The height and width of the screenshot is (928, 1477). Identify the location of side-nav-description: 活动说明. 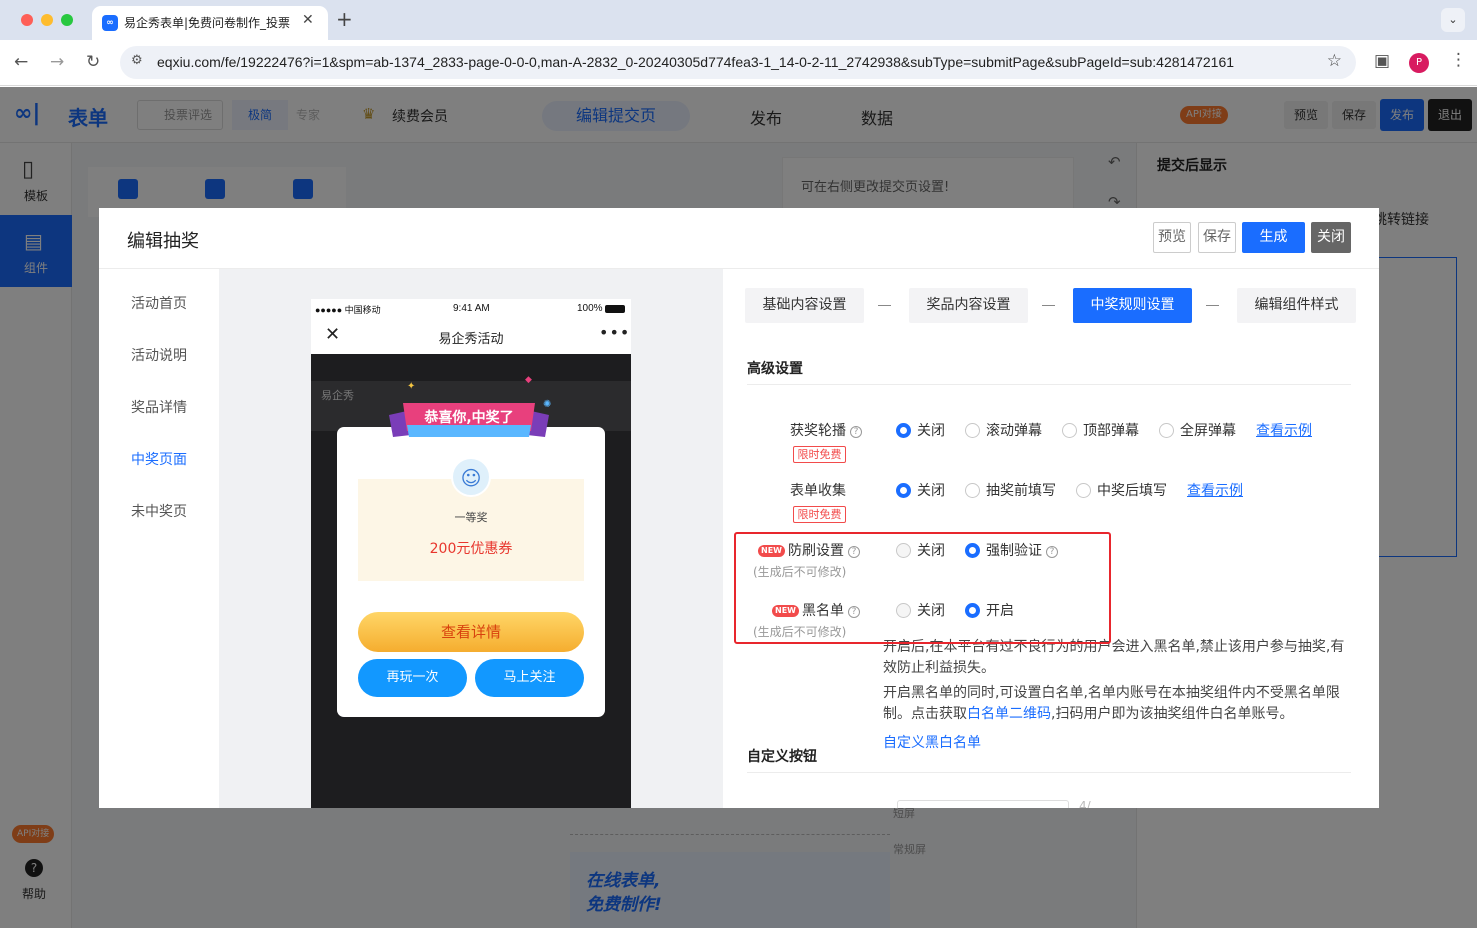
(159, 355).